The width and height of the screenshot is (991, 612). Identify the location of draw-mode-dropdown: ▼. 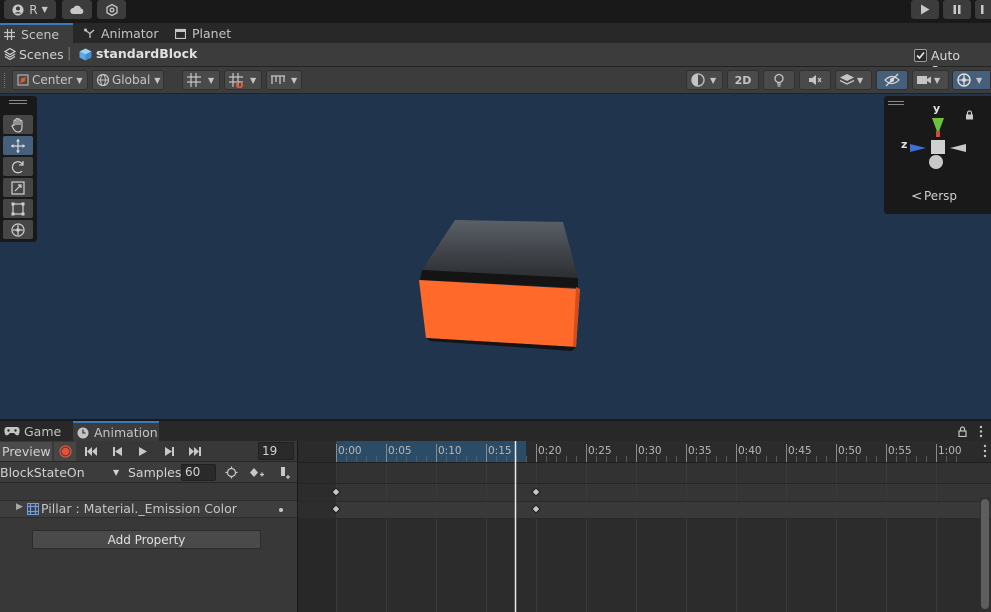
(704, 80).